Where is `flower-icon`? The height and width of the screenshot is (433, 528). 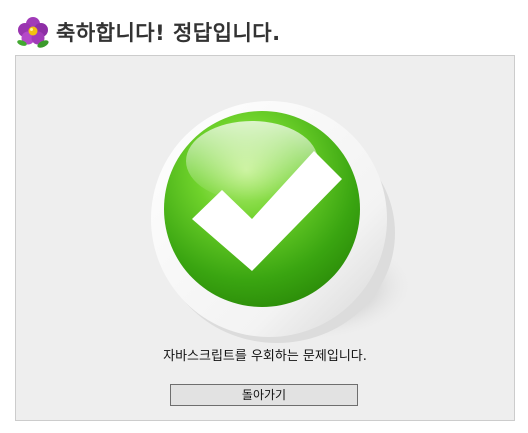 flower-icon is located at coordinates (33, 32).